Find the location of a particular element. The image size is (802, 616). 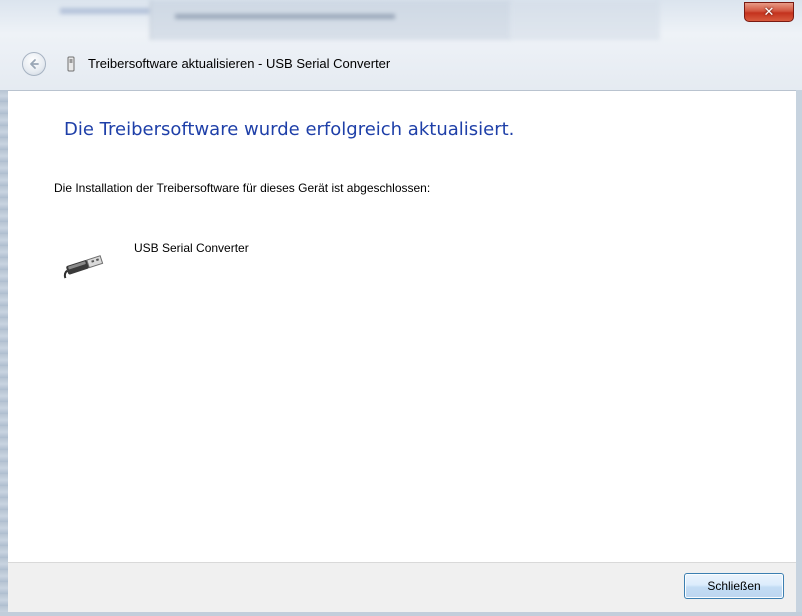

dialog-footer: Schließen is located at coordinates (402, 587).